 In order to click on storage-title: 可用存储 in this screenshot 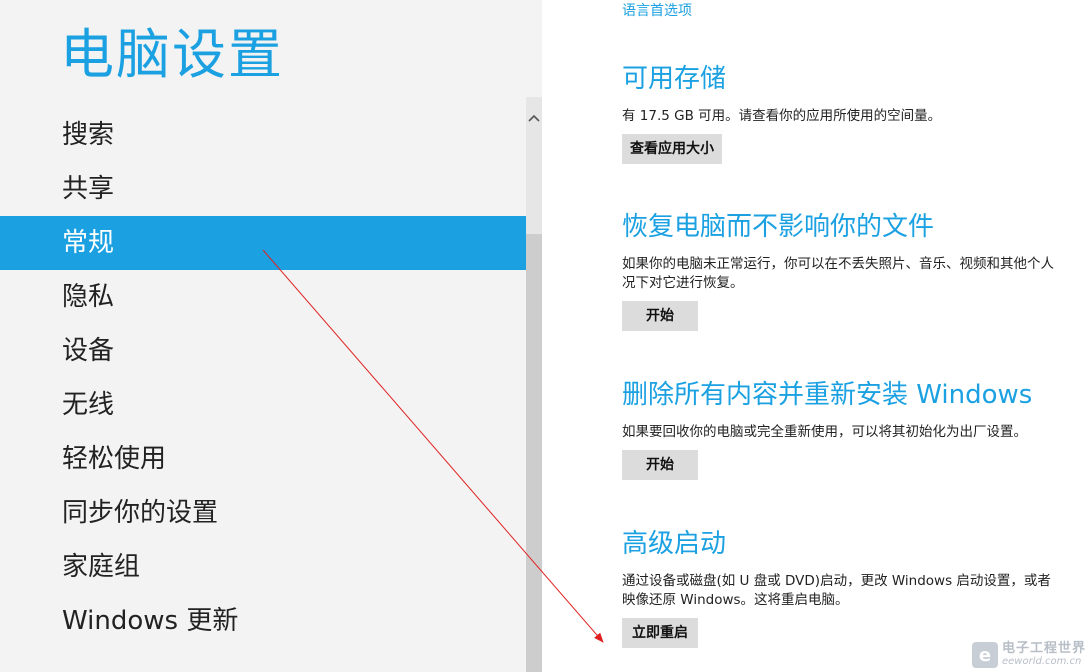, I will do `click(674, 79)`.